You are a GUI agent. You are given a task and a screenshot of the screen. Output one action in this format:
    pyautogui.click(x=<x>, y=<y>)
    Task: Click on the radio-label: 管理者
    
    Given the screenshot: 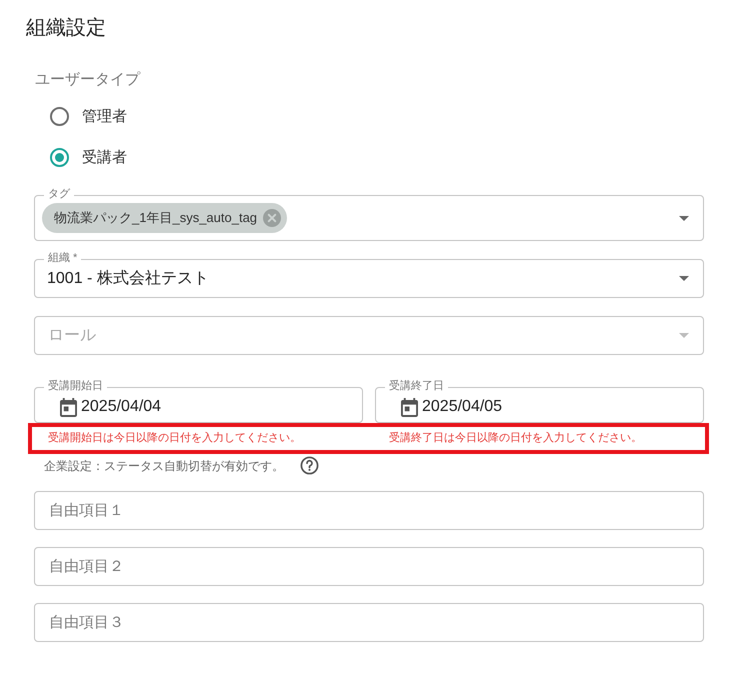 What is the action you would take?
    pyautogui.click(x=104, y=116)
    